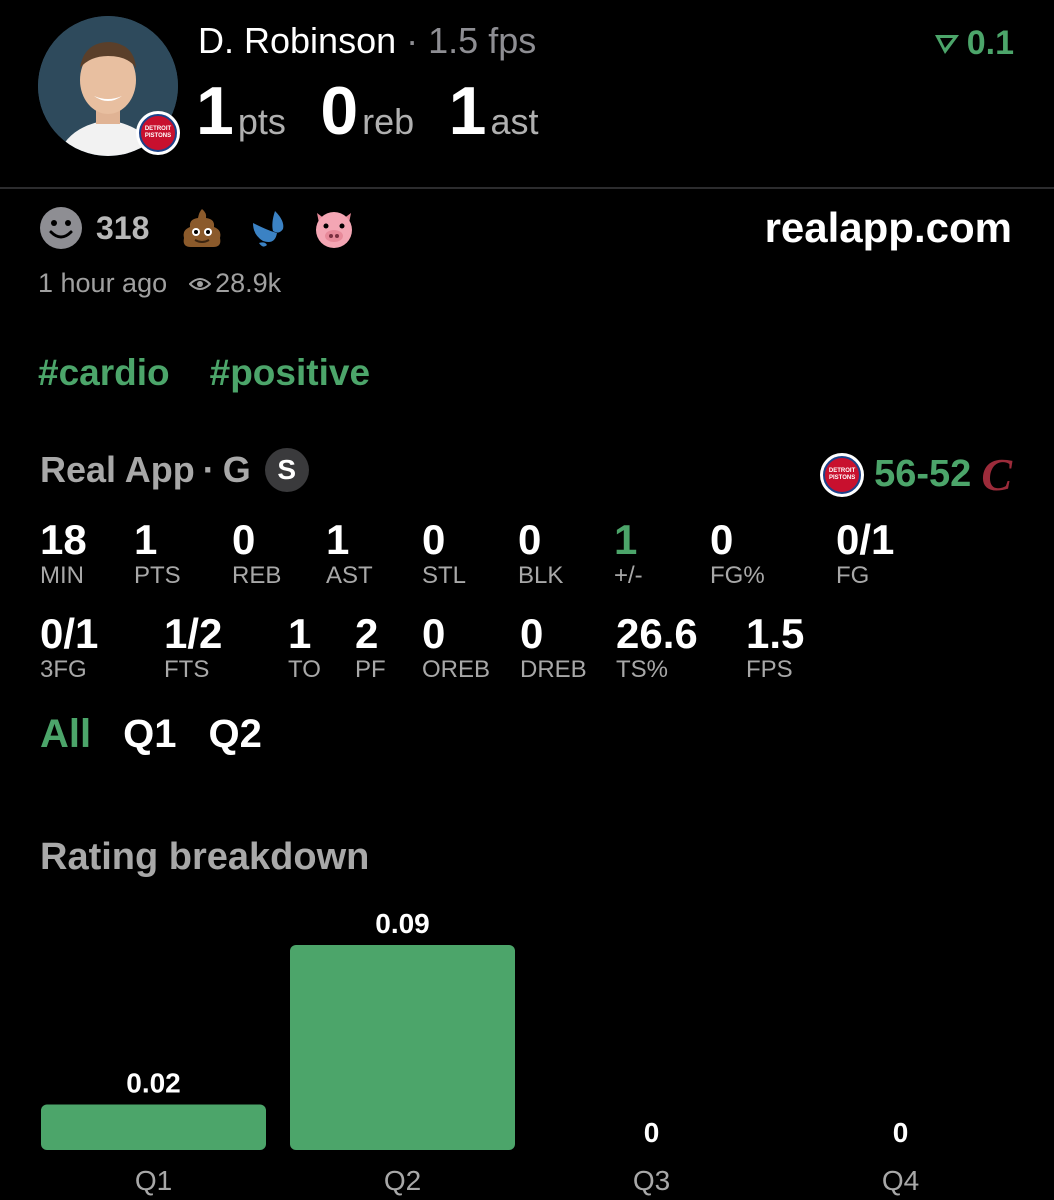 This screenshot has height=1200, width=1054. Describe the element at coordinates (367, 633) in the screenshot. I see `stat-value: 2` at that location.